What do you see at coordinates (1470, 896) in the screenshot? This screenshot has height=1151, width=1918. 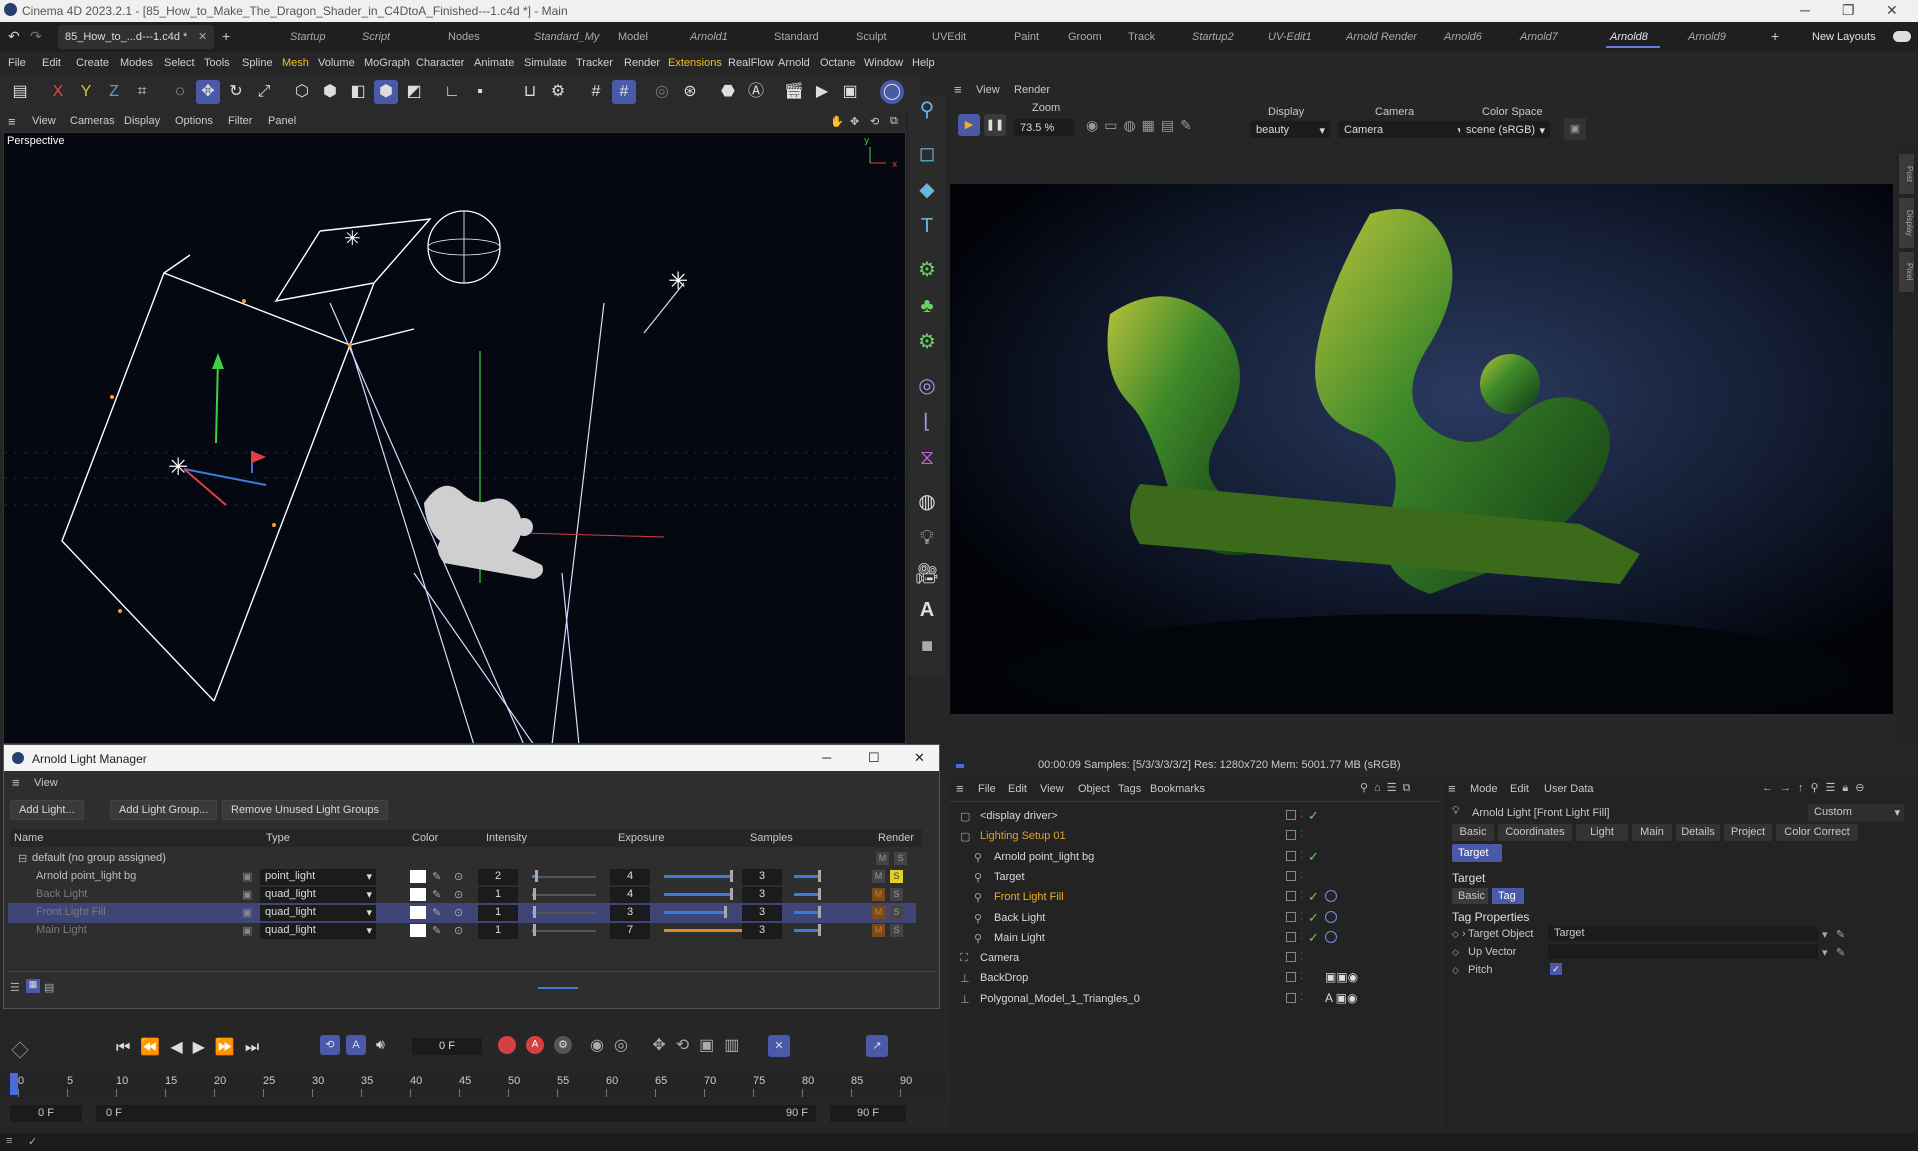 I see `subtab-basic: Basic` at bounding box center [1470, 896].